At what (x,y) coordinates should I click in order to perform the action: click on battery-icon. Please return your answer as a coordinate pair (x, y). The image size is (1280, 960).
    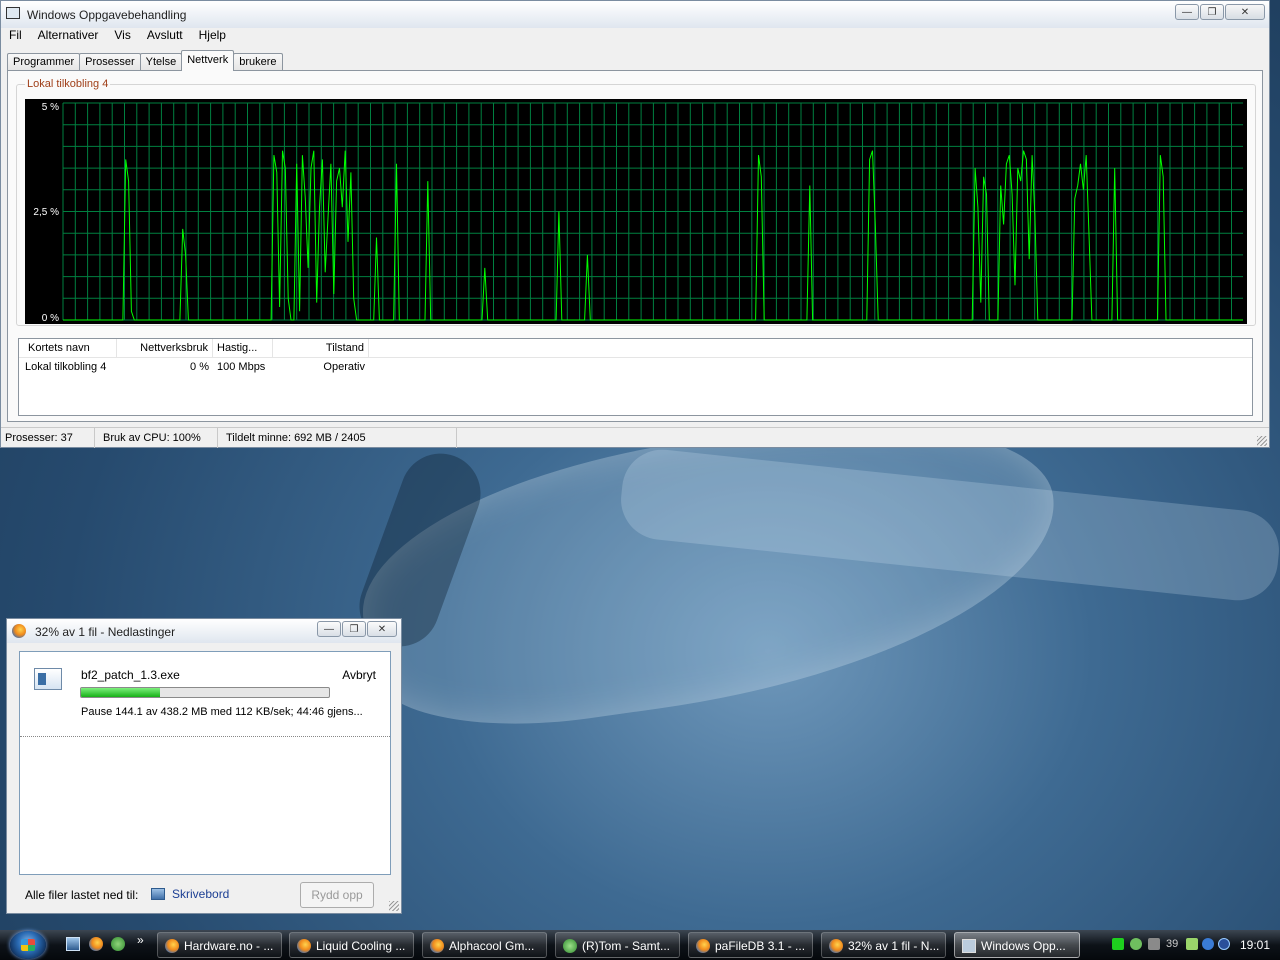
    Looking at the image, I should click on (1192, 944).